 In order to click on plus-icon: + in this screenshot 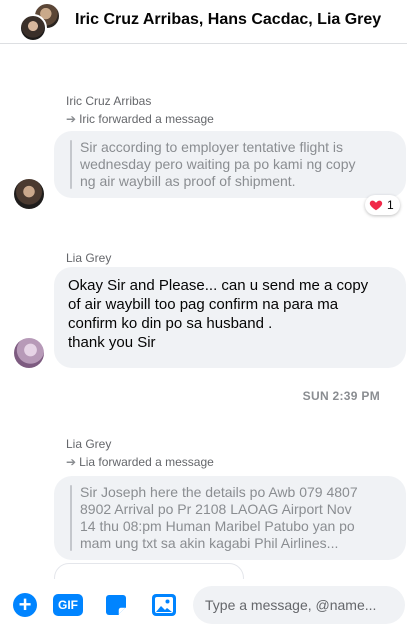, I will do `click(25, 605)`.